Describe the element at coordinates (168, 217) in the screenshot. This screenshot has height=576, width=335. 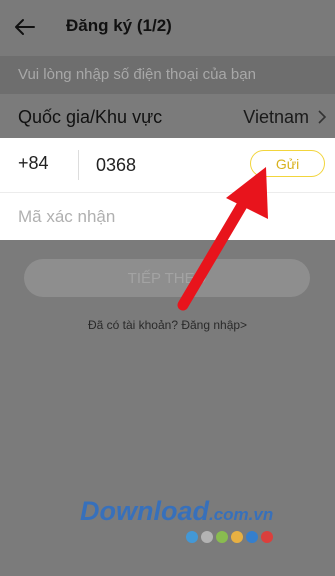
I see `verification-code-input` at that location.